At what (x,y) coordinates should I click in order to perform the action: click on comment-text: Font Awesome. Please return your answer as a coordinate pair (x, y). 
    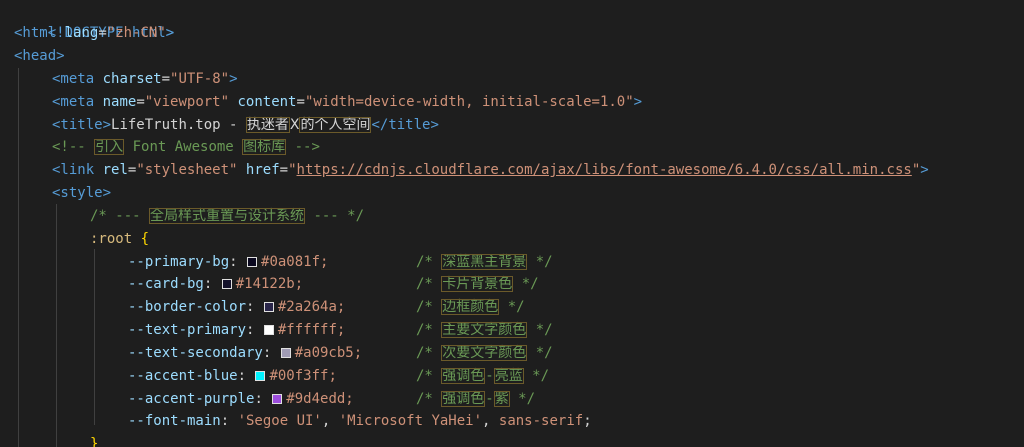
    Looking at the image, I should click on (183, 147).